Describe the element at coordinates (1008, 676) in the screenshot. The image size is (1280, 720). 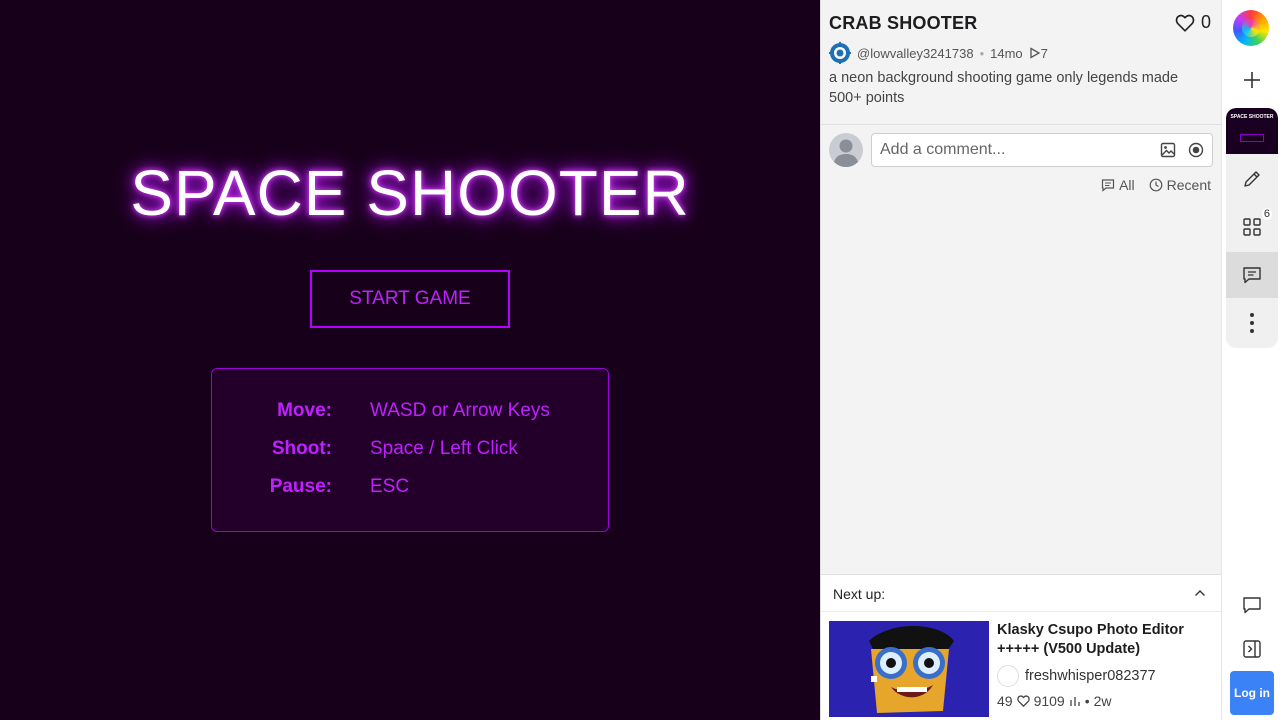
I see `next-author-avatar` at that location.